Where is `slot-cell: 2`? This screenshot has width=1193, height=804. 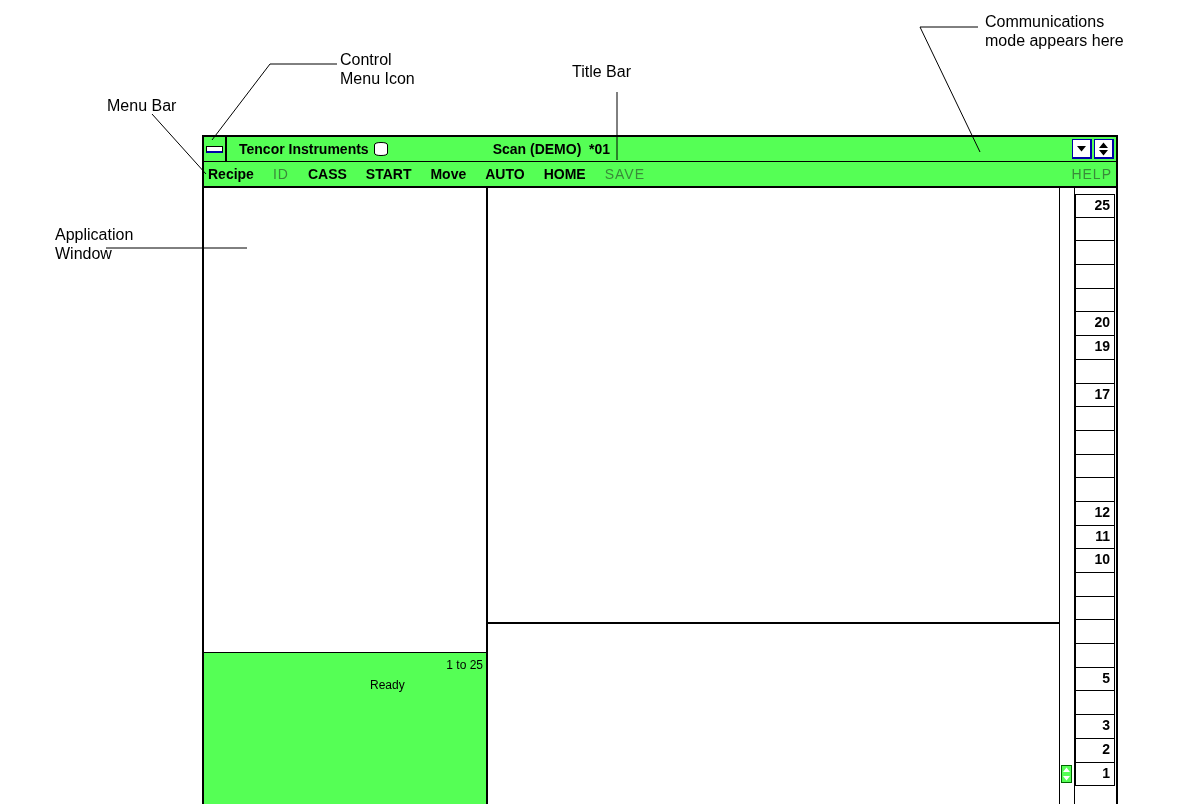
slot-cell: 2 is located at coordinates (1095, 750).